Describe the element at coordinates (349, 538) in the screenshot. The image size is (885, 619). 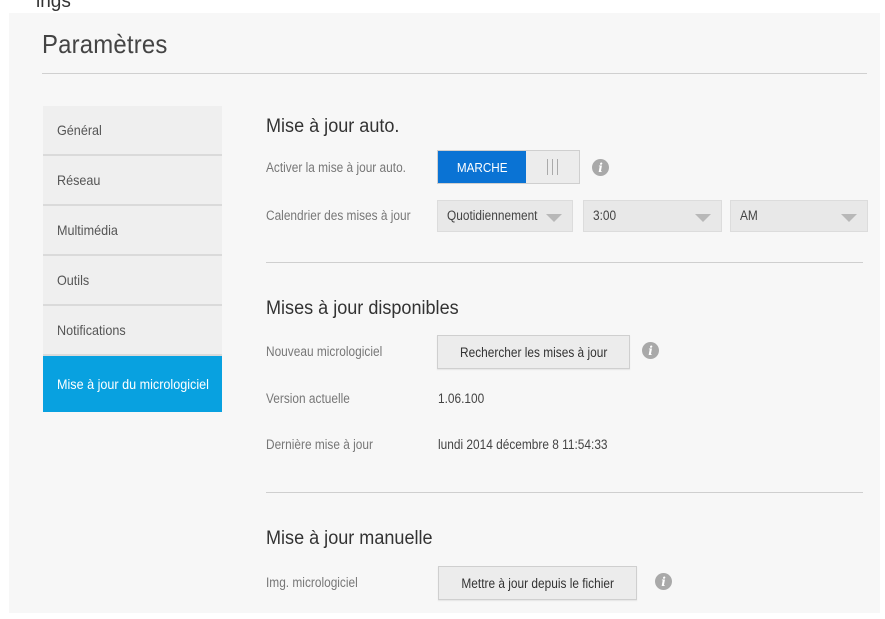
I see `section-title-manual-update: Mise à jour manuelle` at that location.